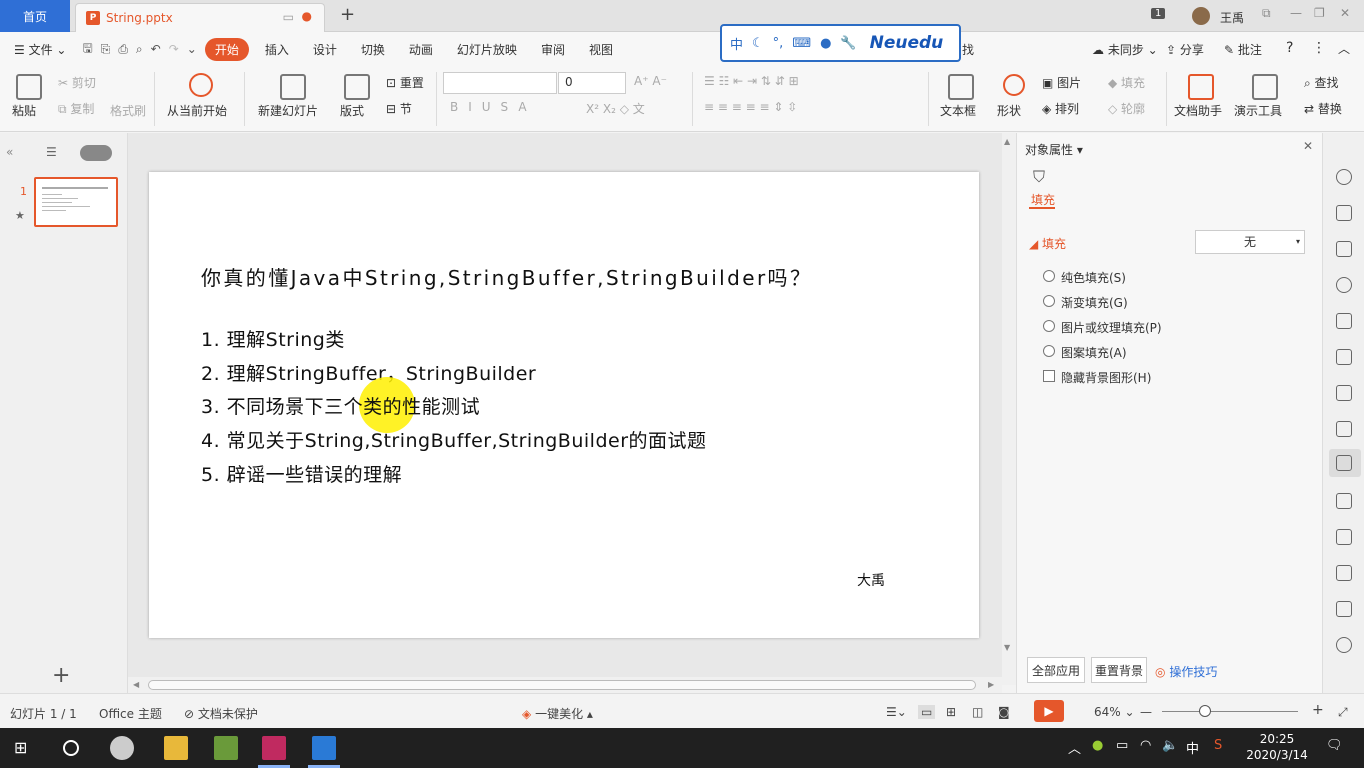 This screenshot has width=1364, height=768. Describe the element at coordinates (1007, 647) in the screenshot. I see `scroll-down-icon: ▼` at that location.